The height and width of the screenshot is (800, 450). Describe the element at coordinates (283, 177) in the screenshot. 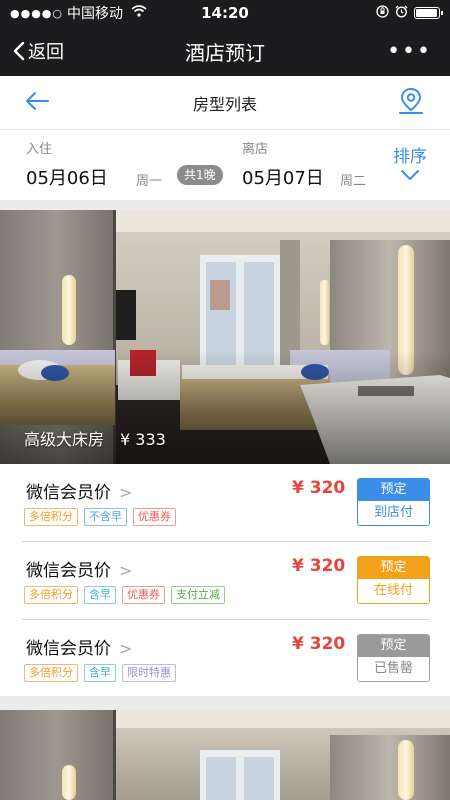

I see `checkout-date: 05月07日` at that location.